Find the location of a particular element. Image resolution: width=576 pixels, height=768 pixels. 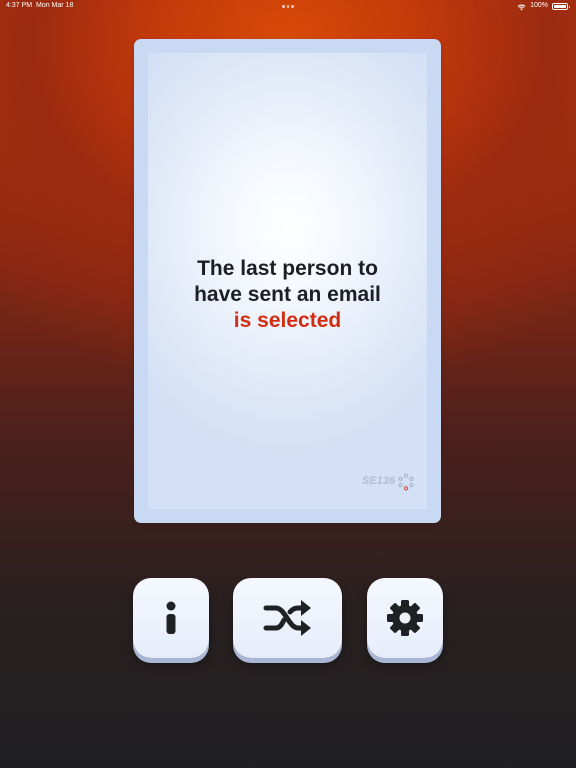

multitasking-dots-icon is located at coordinates (288, 6).